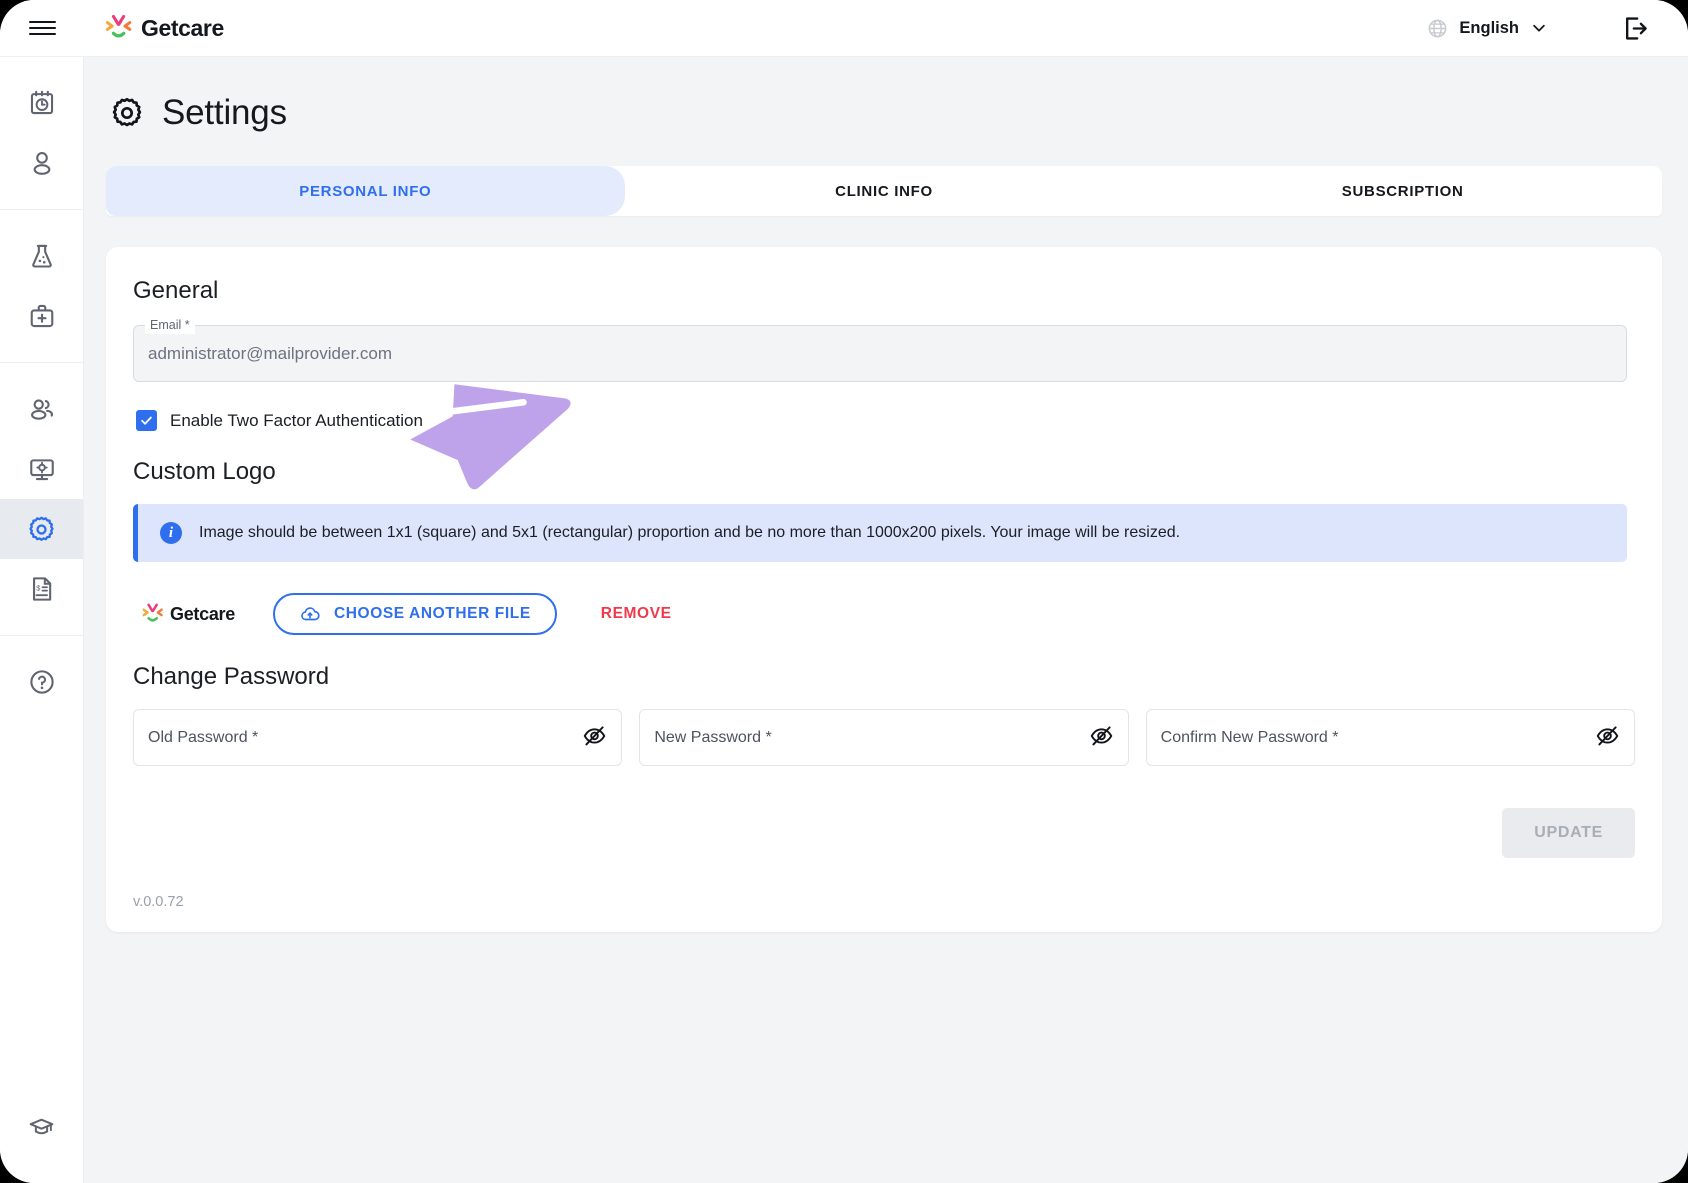 The image size is (1688, 1183). I want to click on sidebar-group-3: $, so click(41, 499).